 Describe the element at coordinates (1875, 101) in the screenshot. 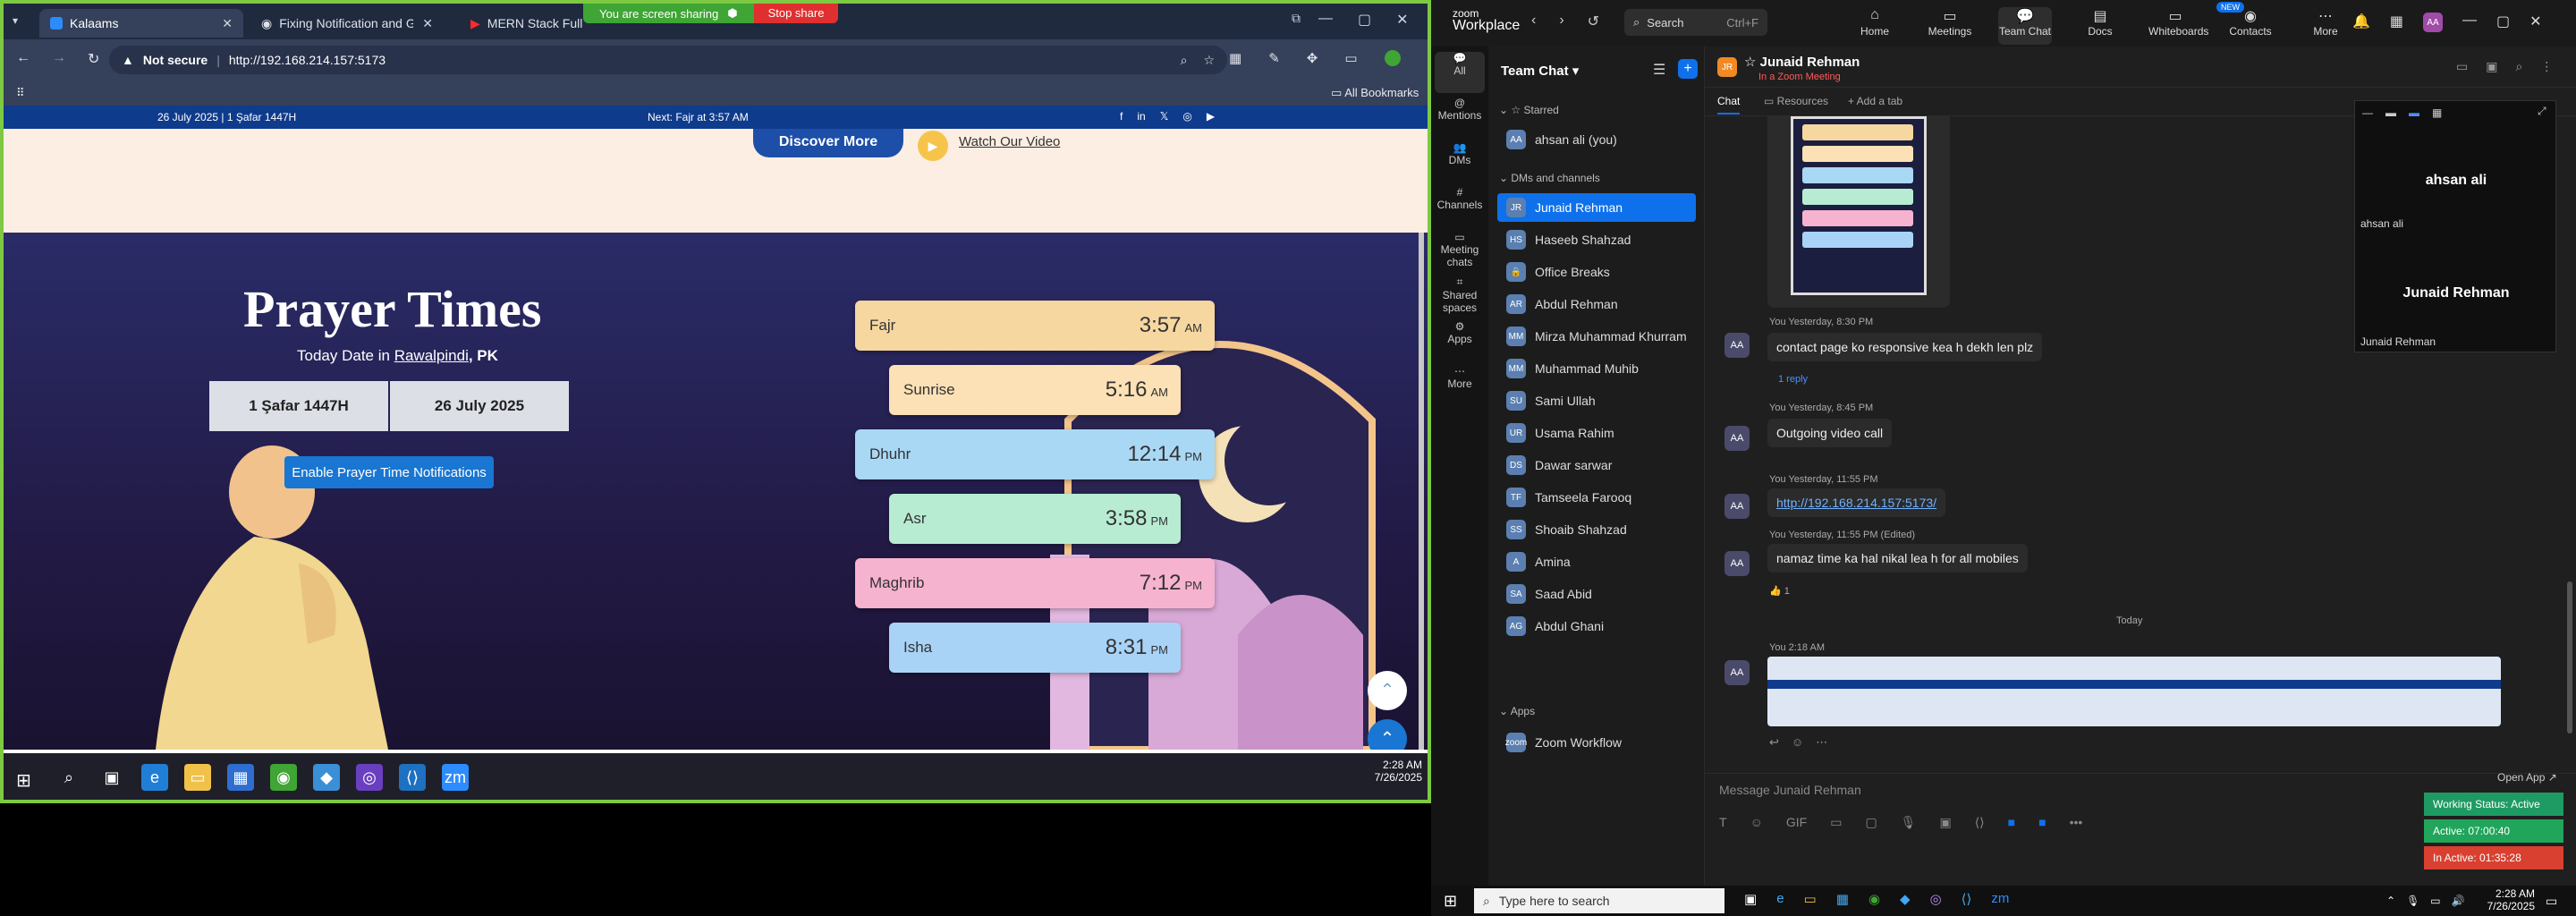

I see `add-tab-button: + Add a tab` at that location.